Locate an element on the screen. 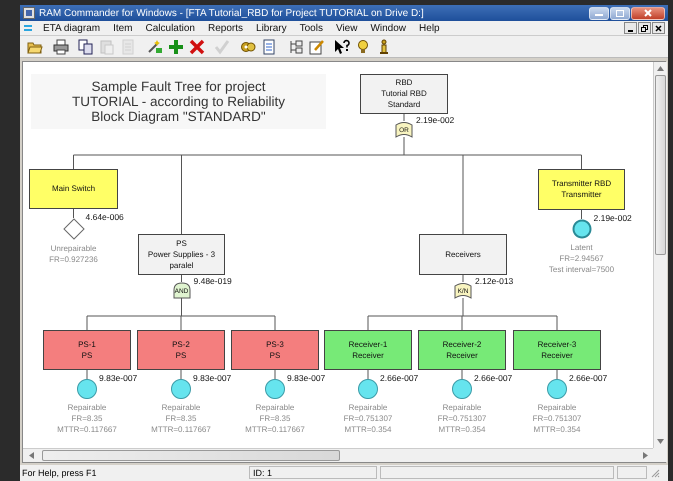 The width and height of the screenshot is (673, 481). x-button is located at coordinates (197, 47).